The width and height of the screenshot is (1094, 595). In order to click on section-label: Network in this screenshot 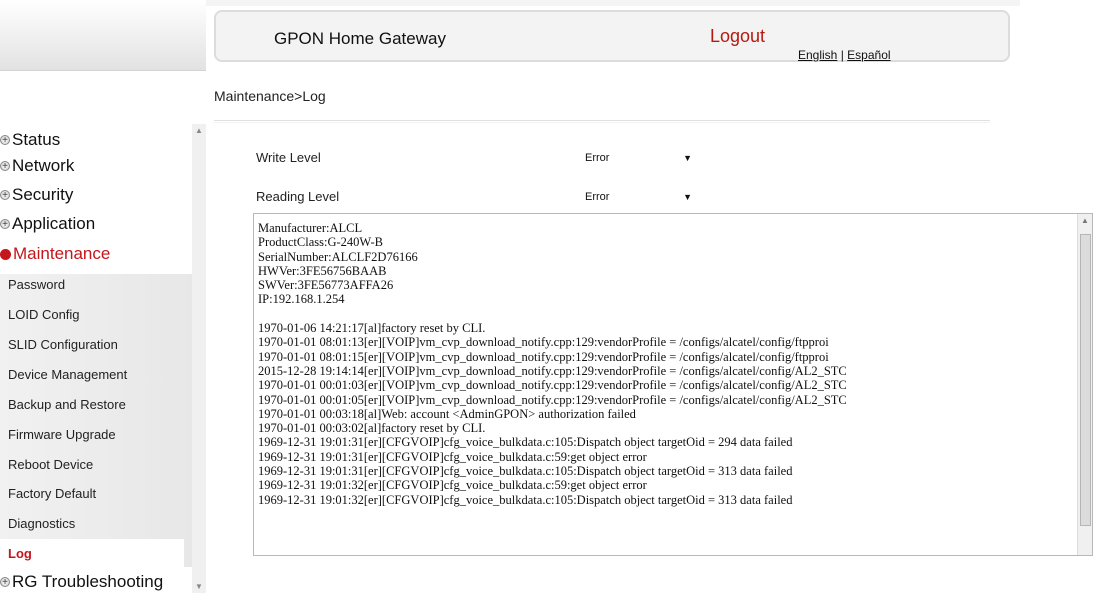, I will do `click(43, 165)`.